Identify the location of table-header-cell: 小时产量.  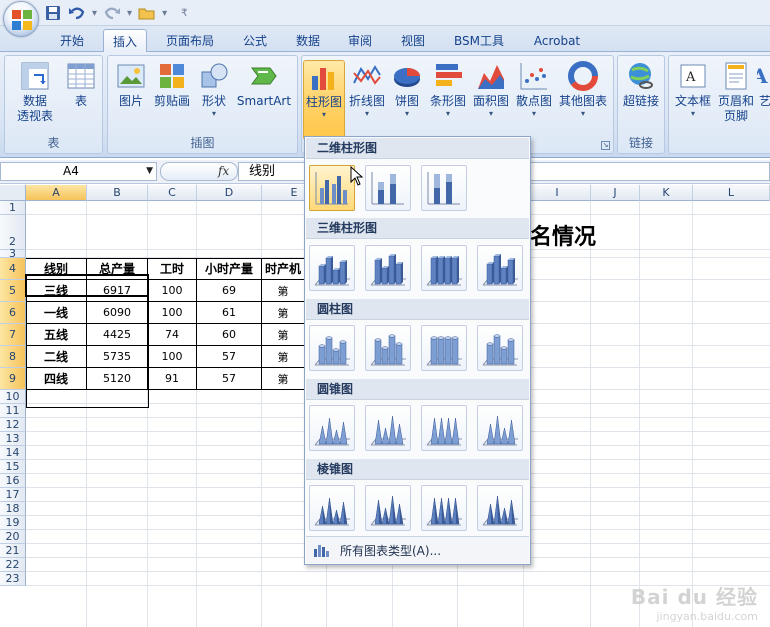
(229, 269).